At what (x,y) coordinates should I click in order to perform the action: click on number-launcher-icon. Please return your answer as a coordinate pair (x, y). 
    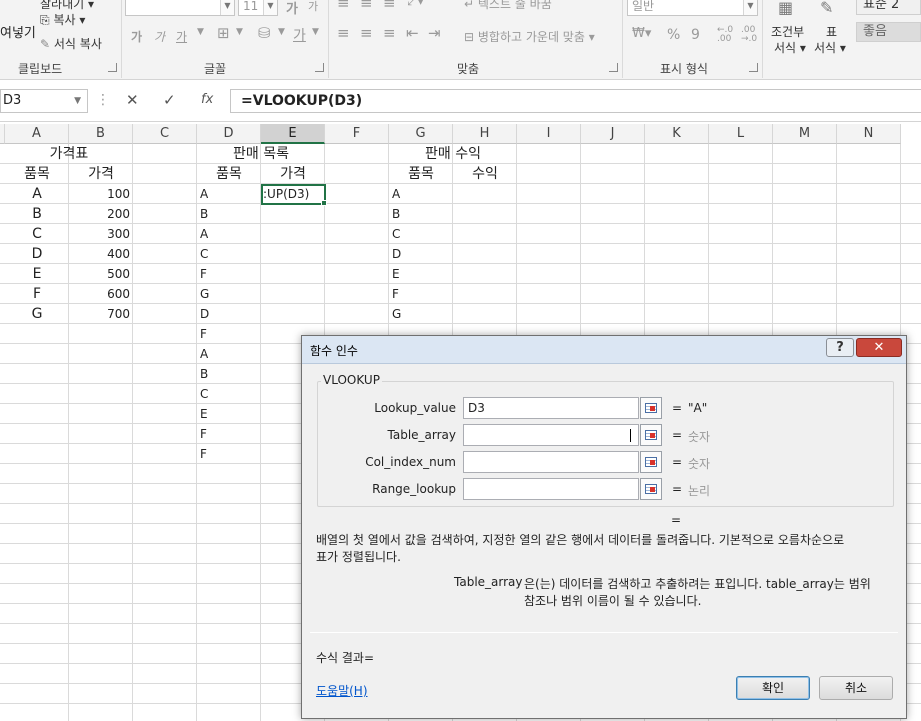
    Looking at the image, I should click on (753, 67).